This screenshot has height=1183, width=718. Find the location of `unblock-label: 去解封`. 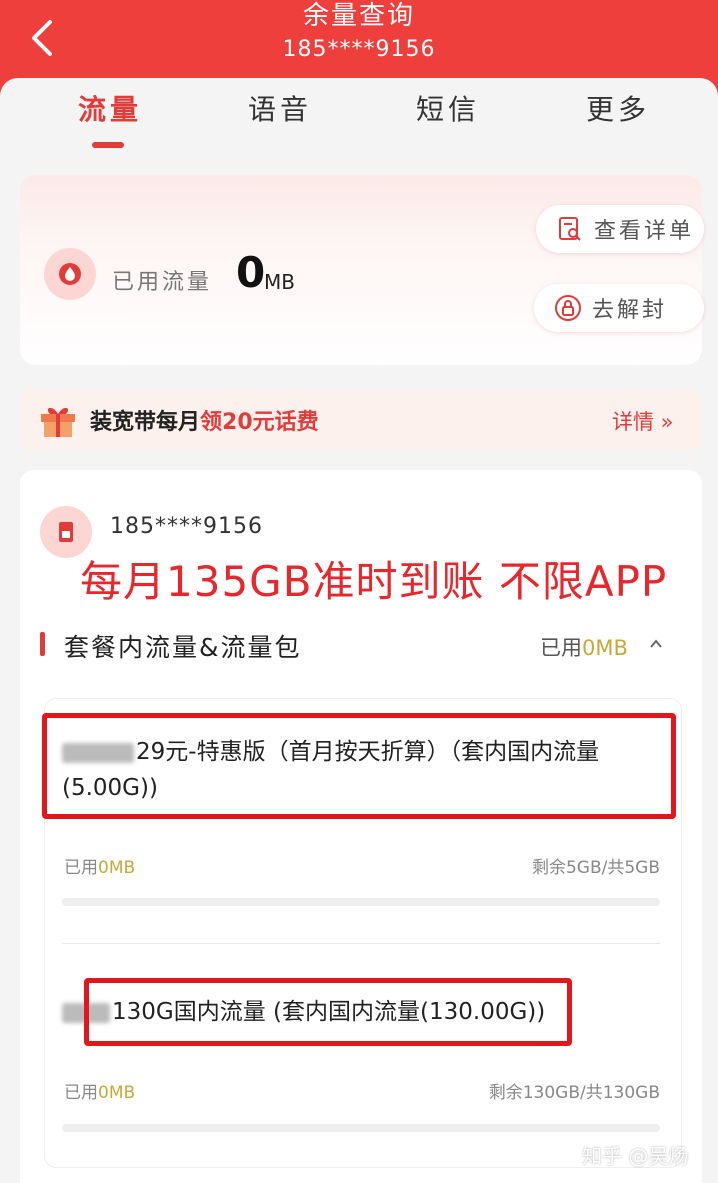

unblock-label: 去解封 is located at coordinates (630, 310).